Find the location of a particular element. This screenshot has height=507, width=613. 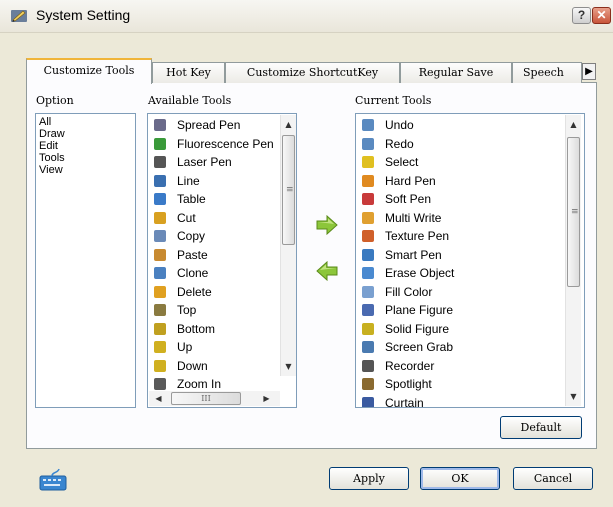

recorder-icon is located at coordinates (368, 365).